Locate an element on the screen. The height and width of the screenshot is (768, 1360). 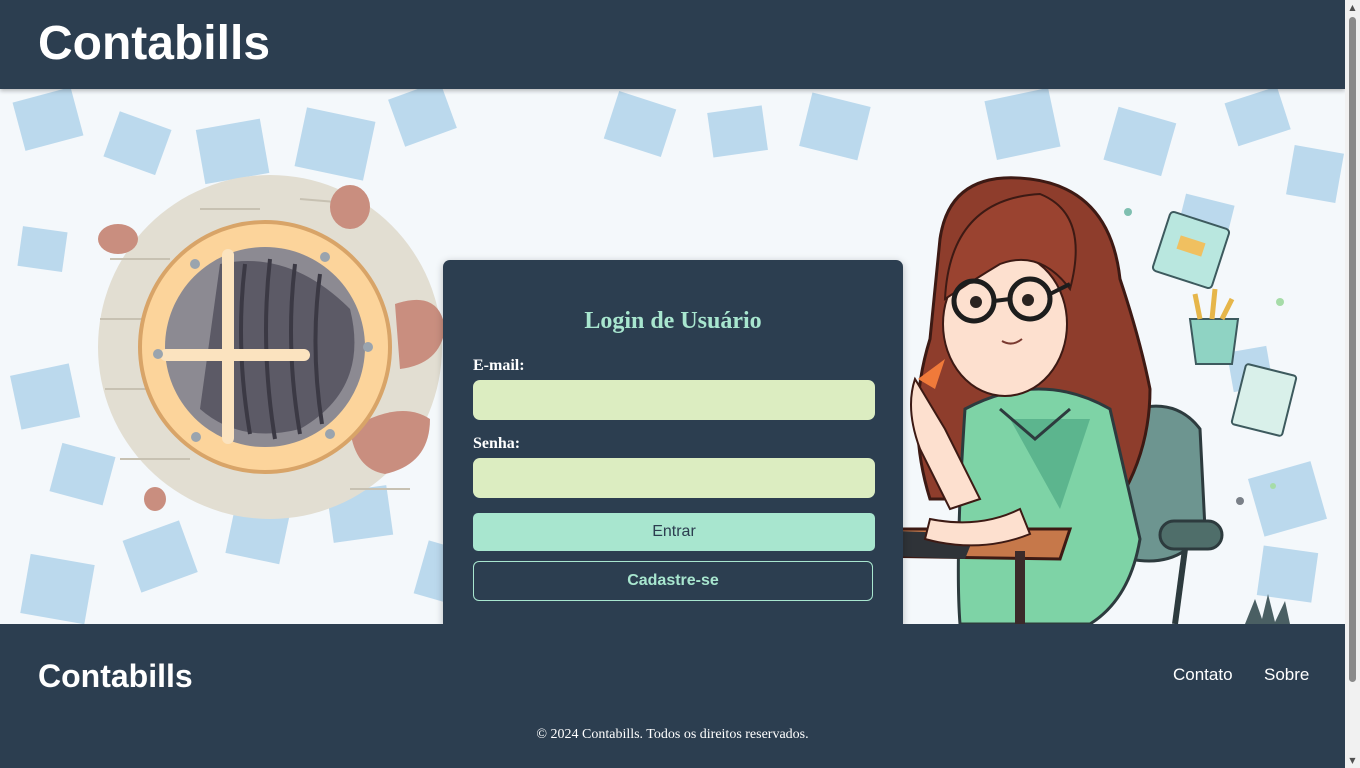
password-label: Senha: is located at coordinates (497, 443).